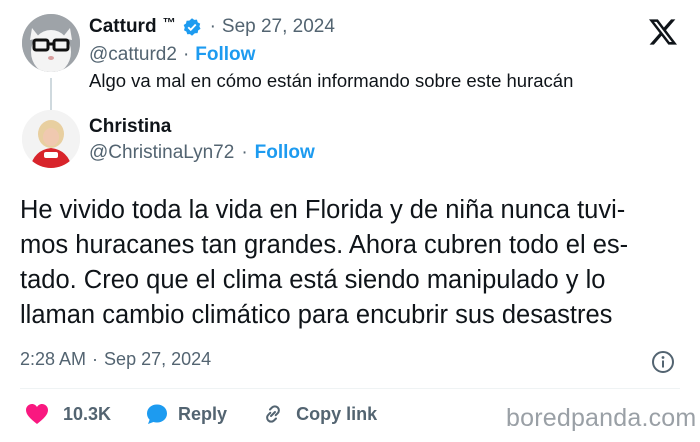  I want to click on info-icon, so click(663, 362).